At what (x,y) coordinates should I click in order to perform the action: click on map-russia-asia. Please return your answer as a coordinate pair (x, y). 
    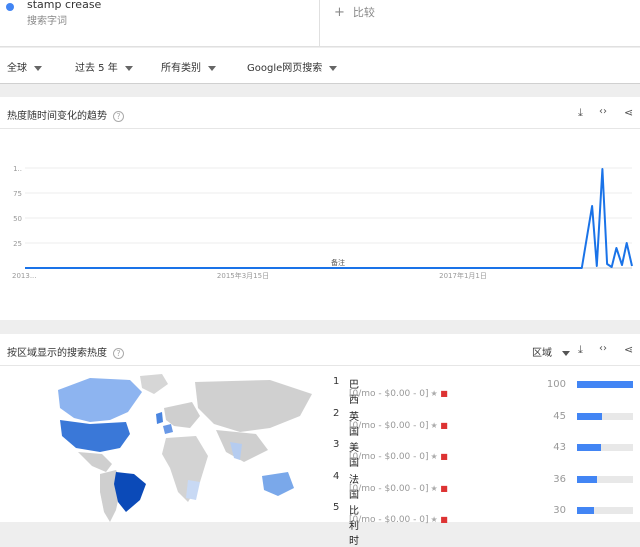
    Looking at the image, I should click on (253, 406).